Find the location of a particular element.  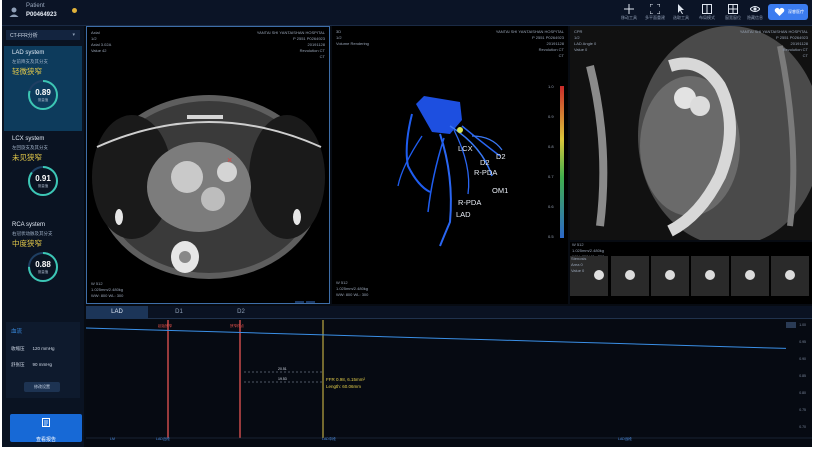

view-report-button: 查看报告 is located at coordinates (46, 428).